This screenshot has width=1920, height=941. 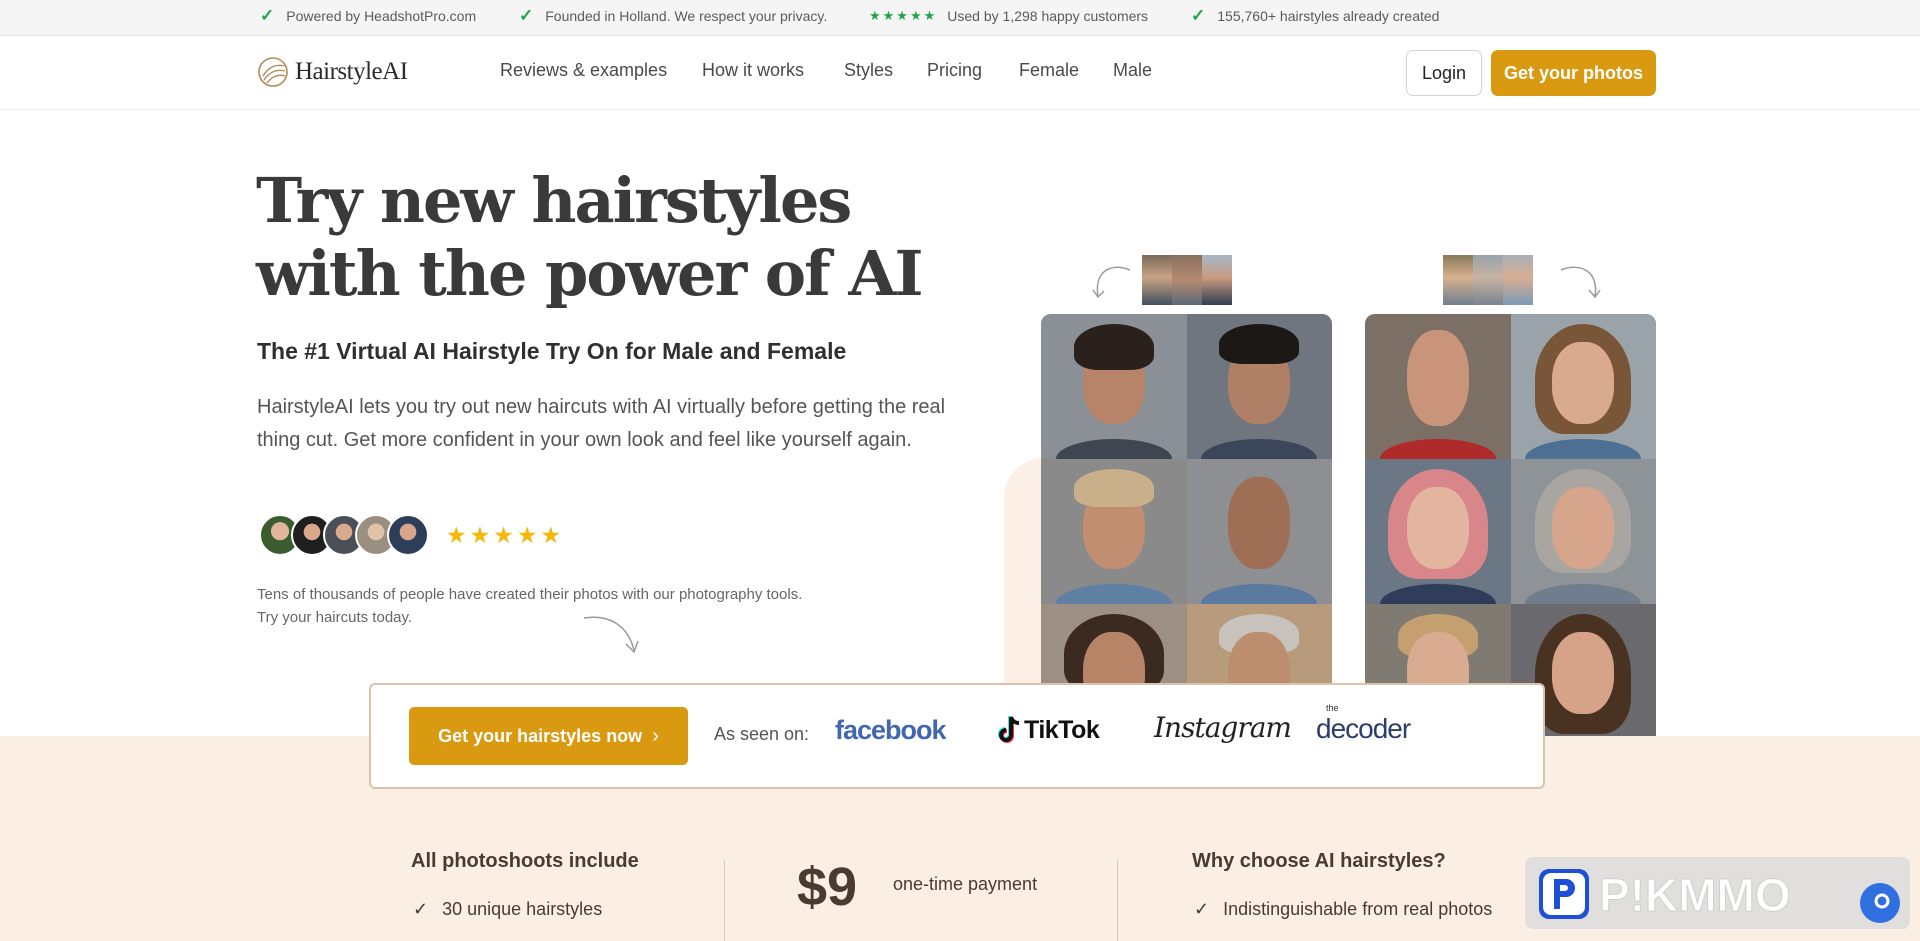 I want to click on logo-icon, so click(x=273, y=72).